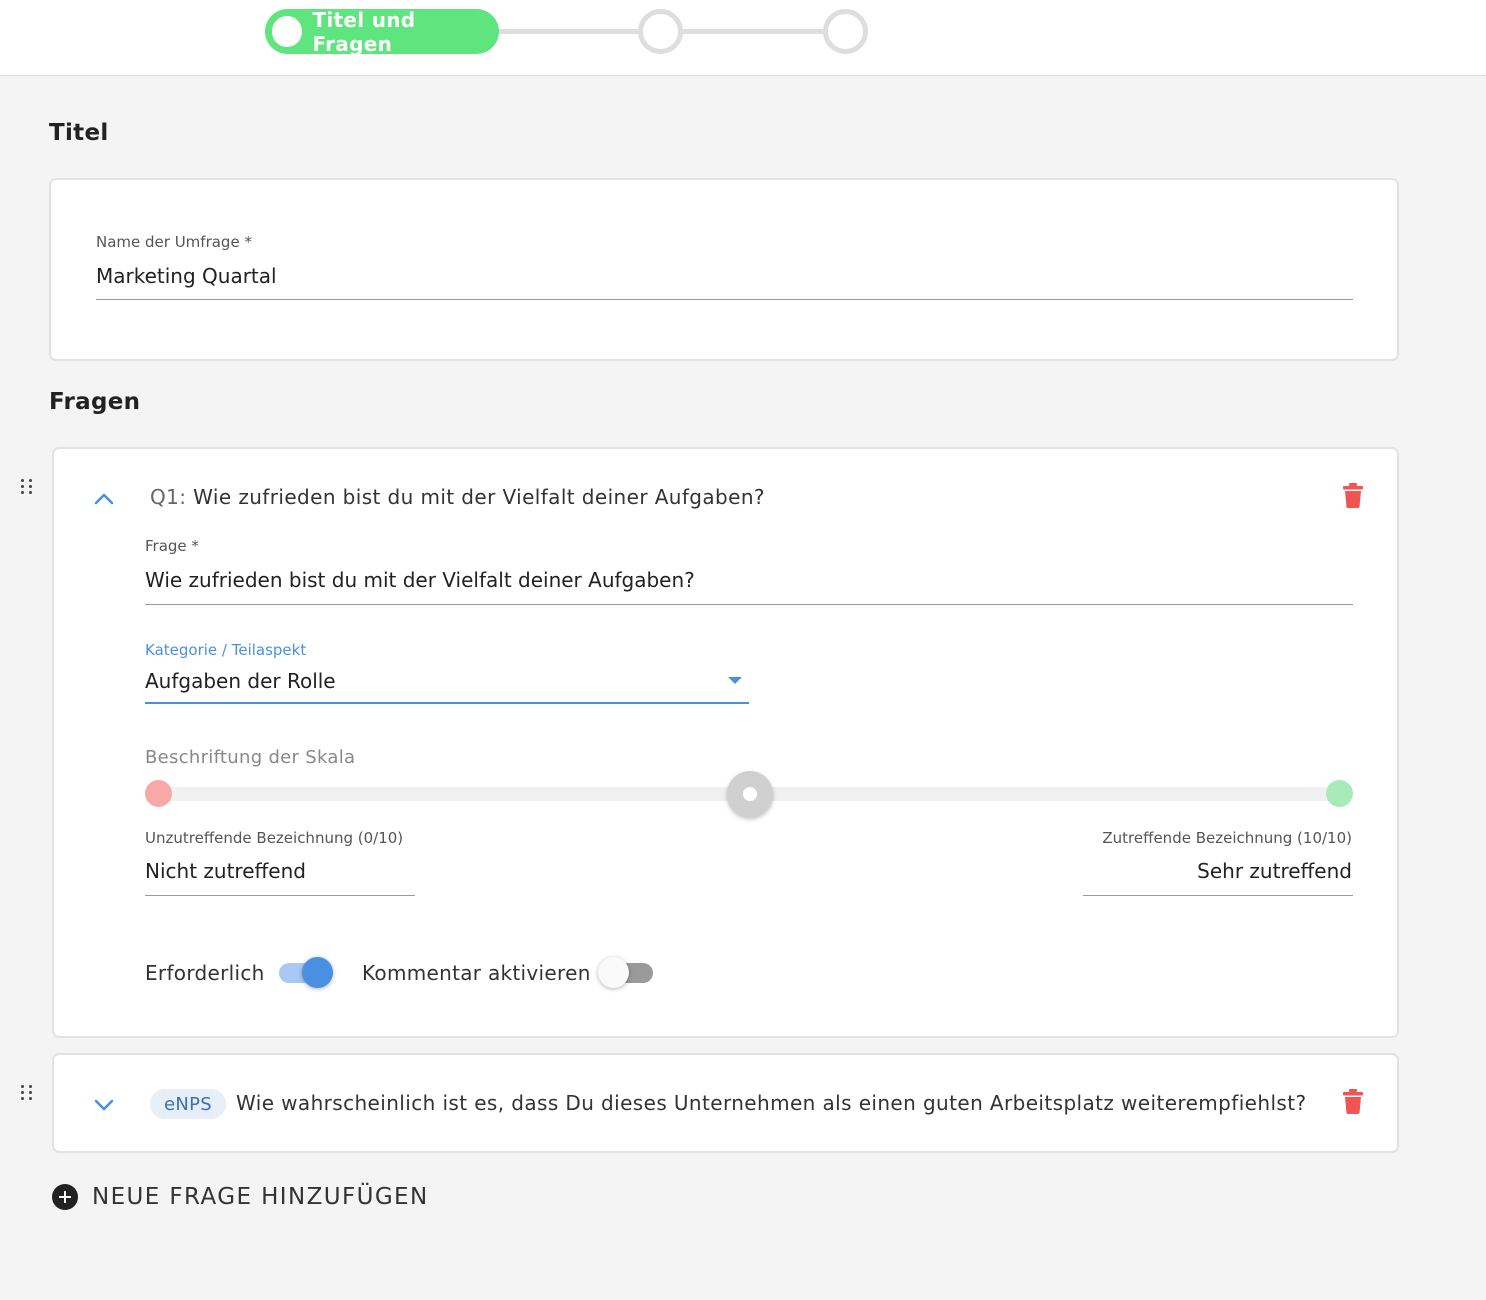  What do you see at coordinates (749, 604) in the screenshot?
I see `question-input-underline` at bounding box center [749, 604].